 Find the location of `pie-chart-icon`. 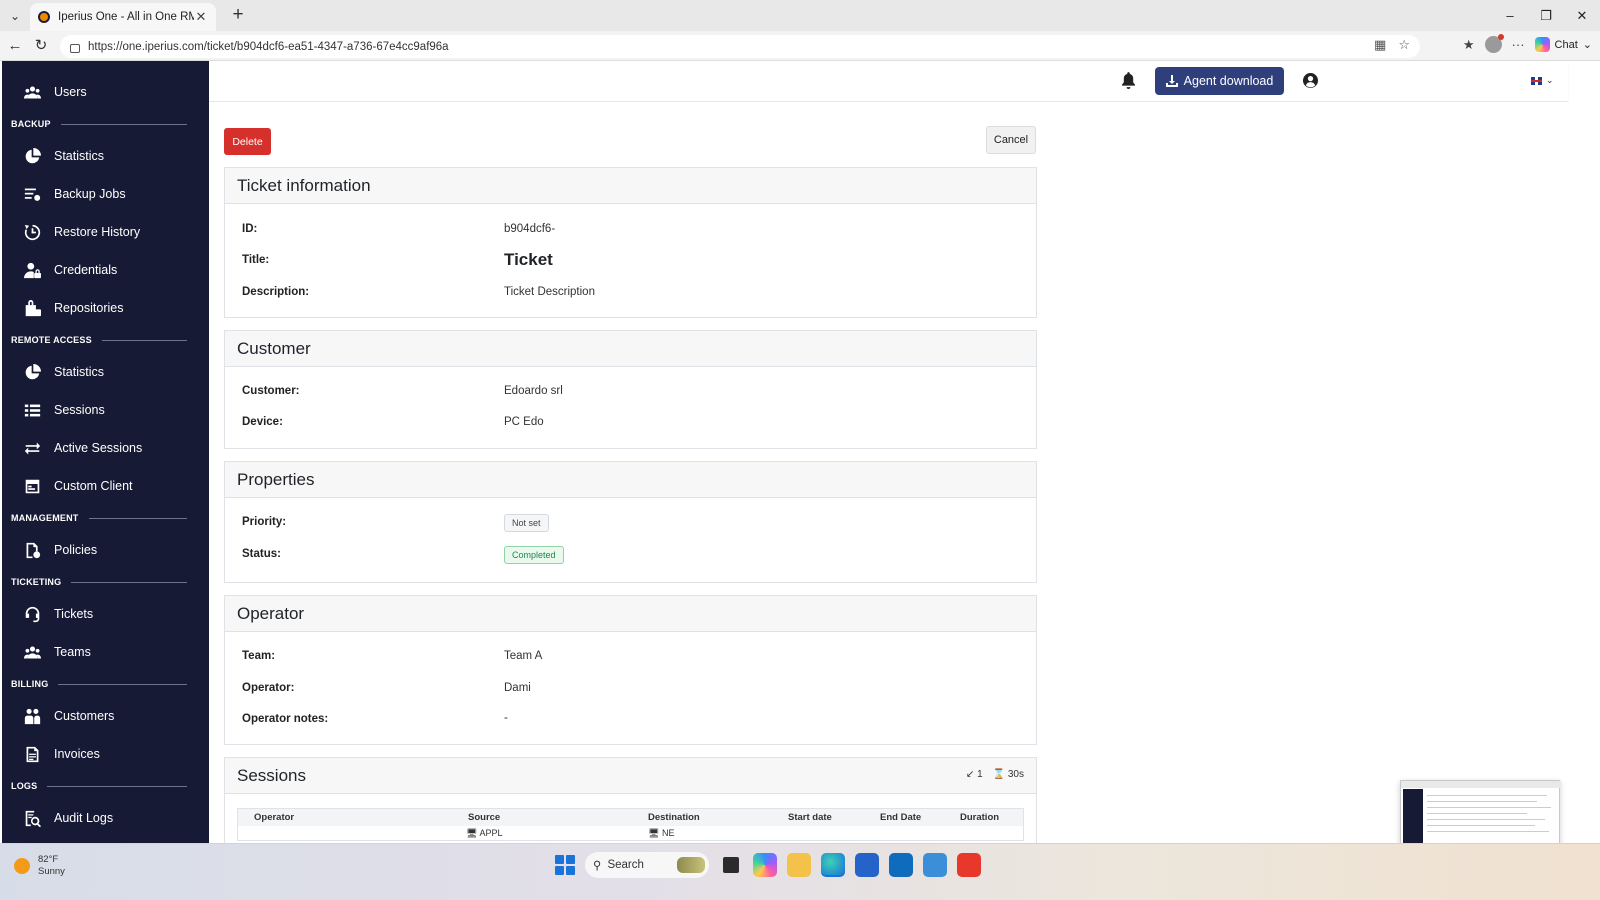

pie-chart-icon is located at coordinates (32, 156).